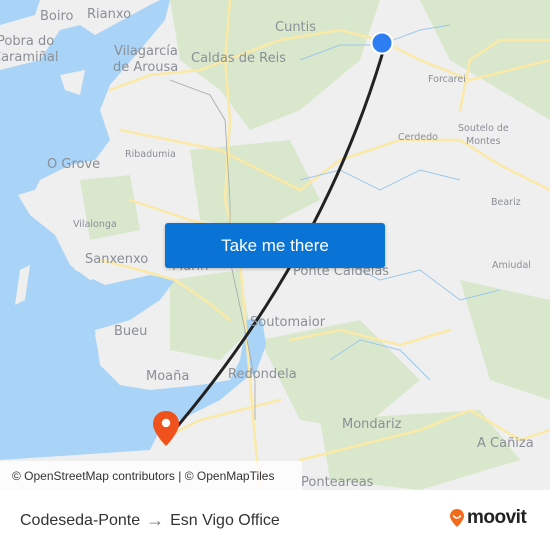  What do you see at coordinates (372, 424) in the screenshot?
I see `place-label: Mondariz` at bounding box center [372, 424].